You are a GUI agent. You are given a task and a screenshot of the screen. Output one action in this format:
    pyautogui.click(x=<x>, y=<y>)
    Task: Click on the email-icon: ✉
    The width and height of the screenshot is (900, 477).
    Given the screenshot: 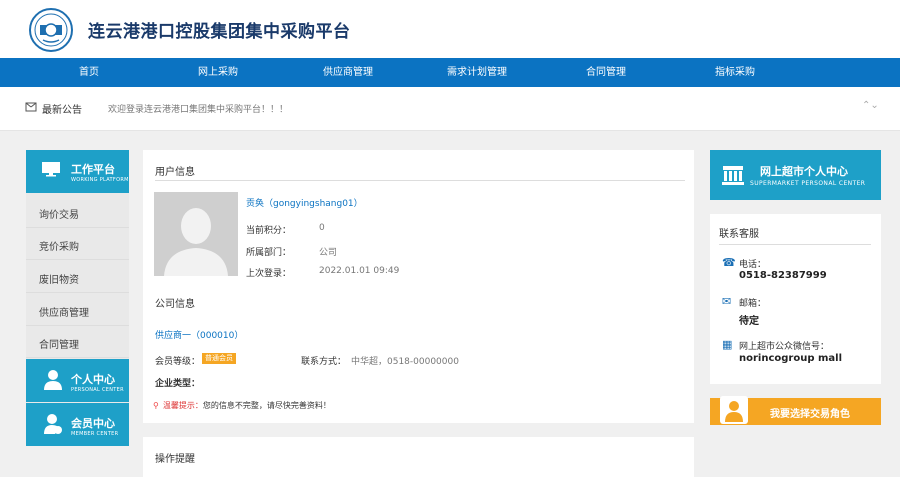 What is the action you would take?
    pyautogui.click(x=727, y=301)
    